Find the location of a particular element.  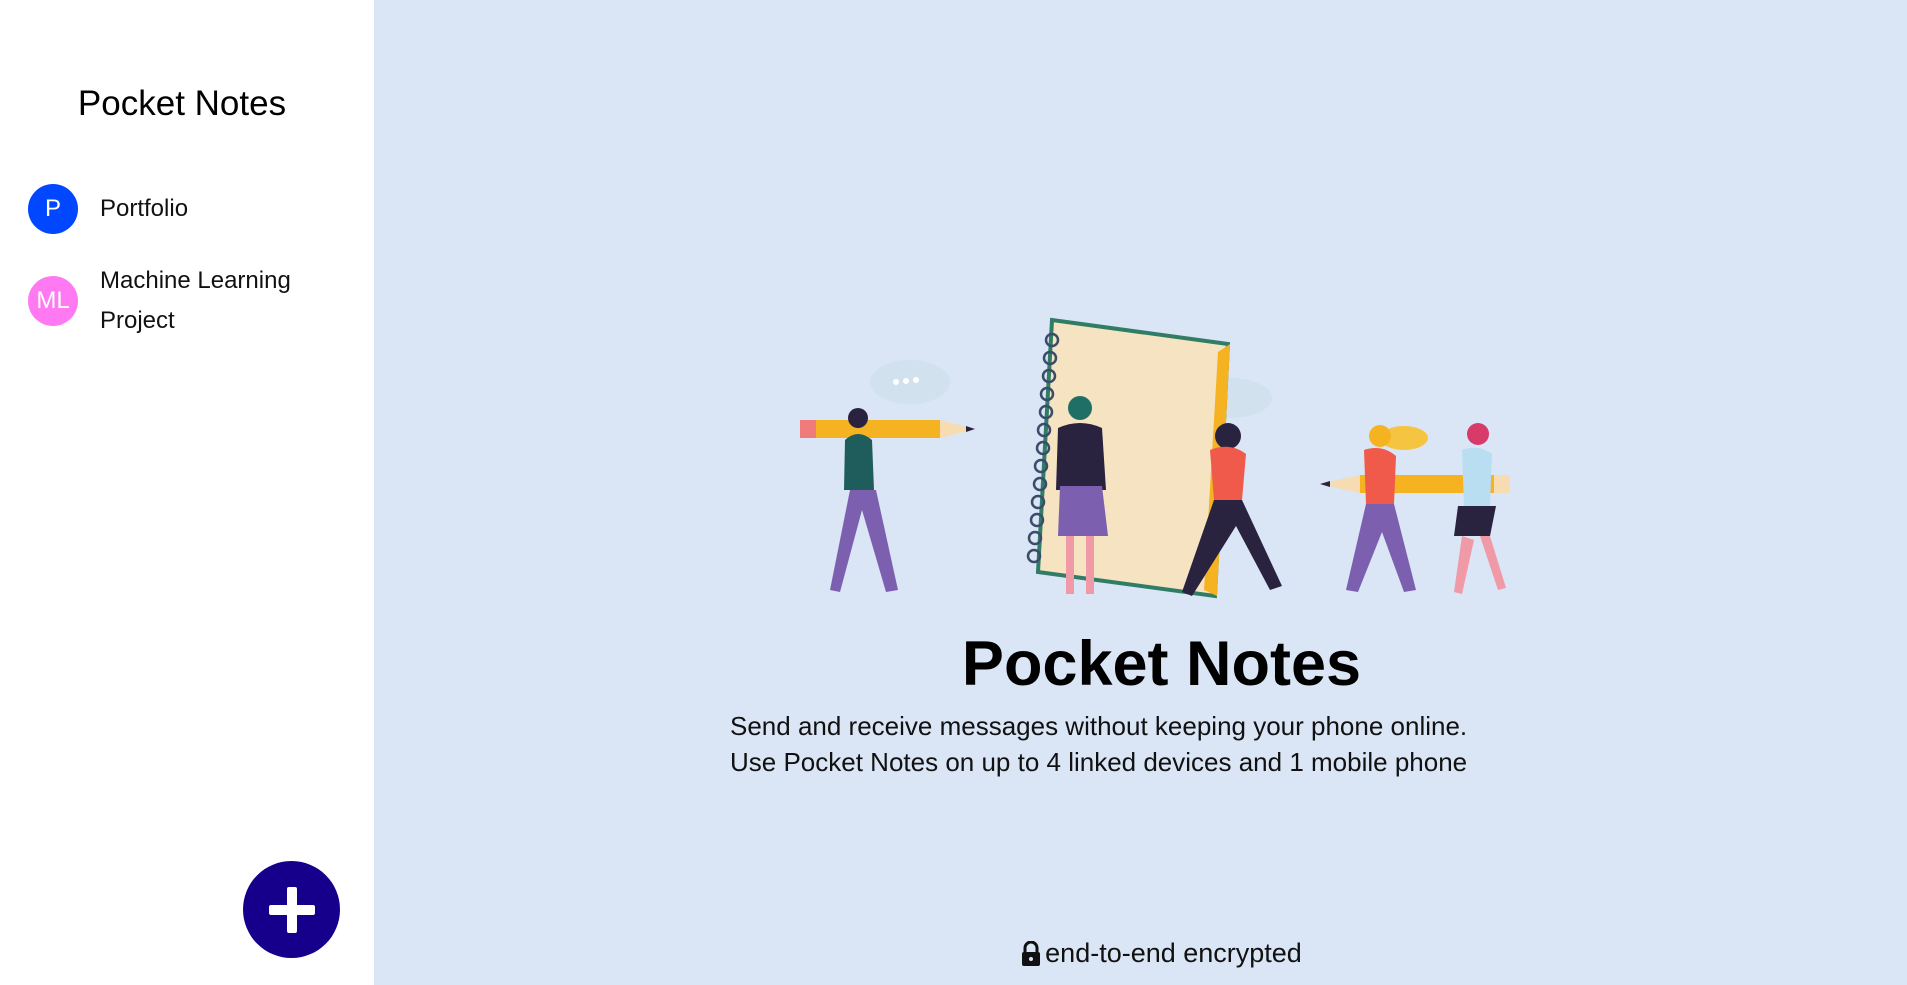

group-item-portfolio: P Portfolio is located at coordinates (193, 209).